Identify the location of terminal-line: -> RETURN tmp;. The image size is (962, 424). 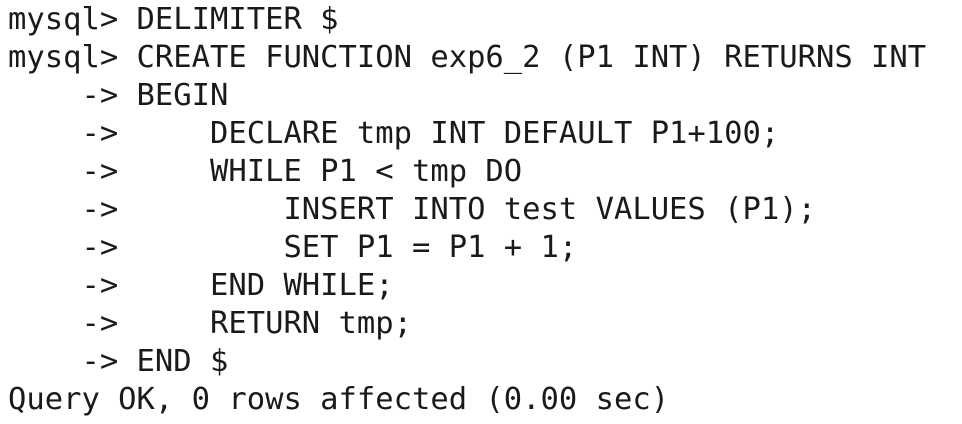
(210, 323).